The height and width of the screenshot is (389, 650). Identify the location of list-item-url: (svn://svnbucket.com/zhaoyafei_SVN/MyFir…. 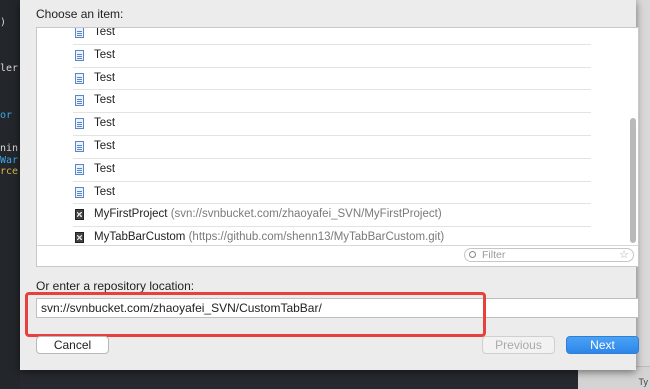
(306, 214).